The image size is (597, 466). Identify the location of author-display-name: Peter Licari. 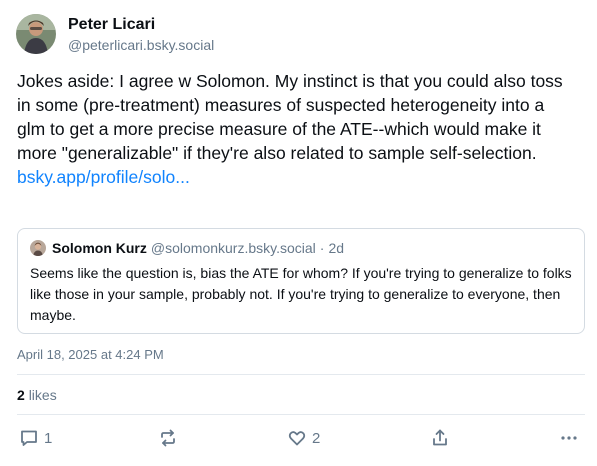
(141, 25).